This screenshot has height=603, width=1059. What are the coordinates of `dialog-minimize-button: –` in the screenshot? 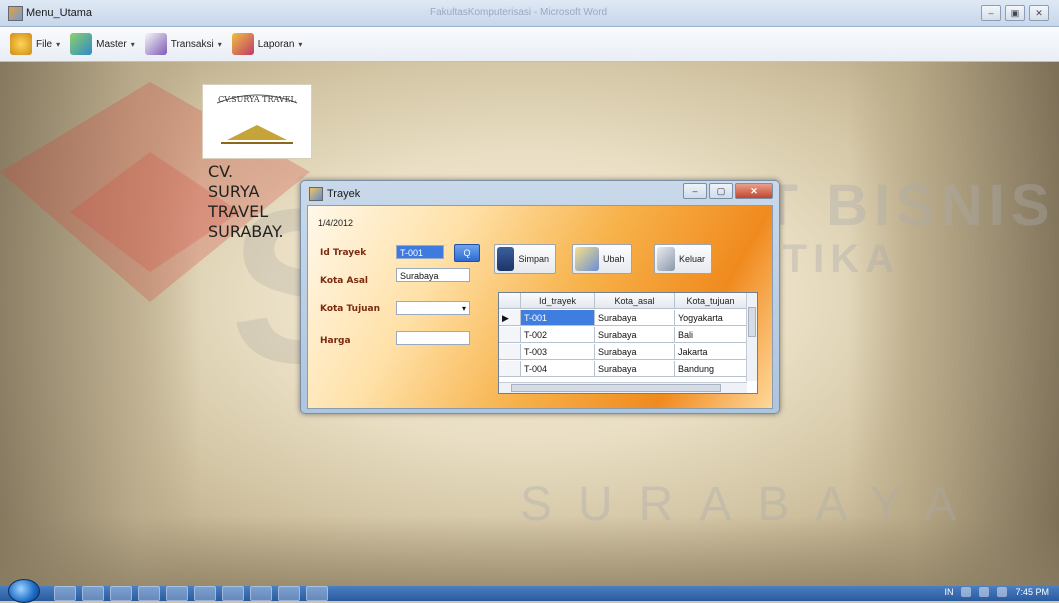 It's located at (695, 191).